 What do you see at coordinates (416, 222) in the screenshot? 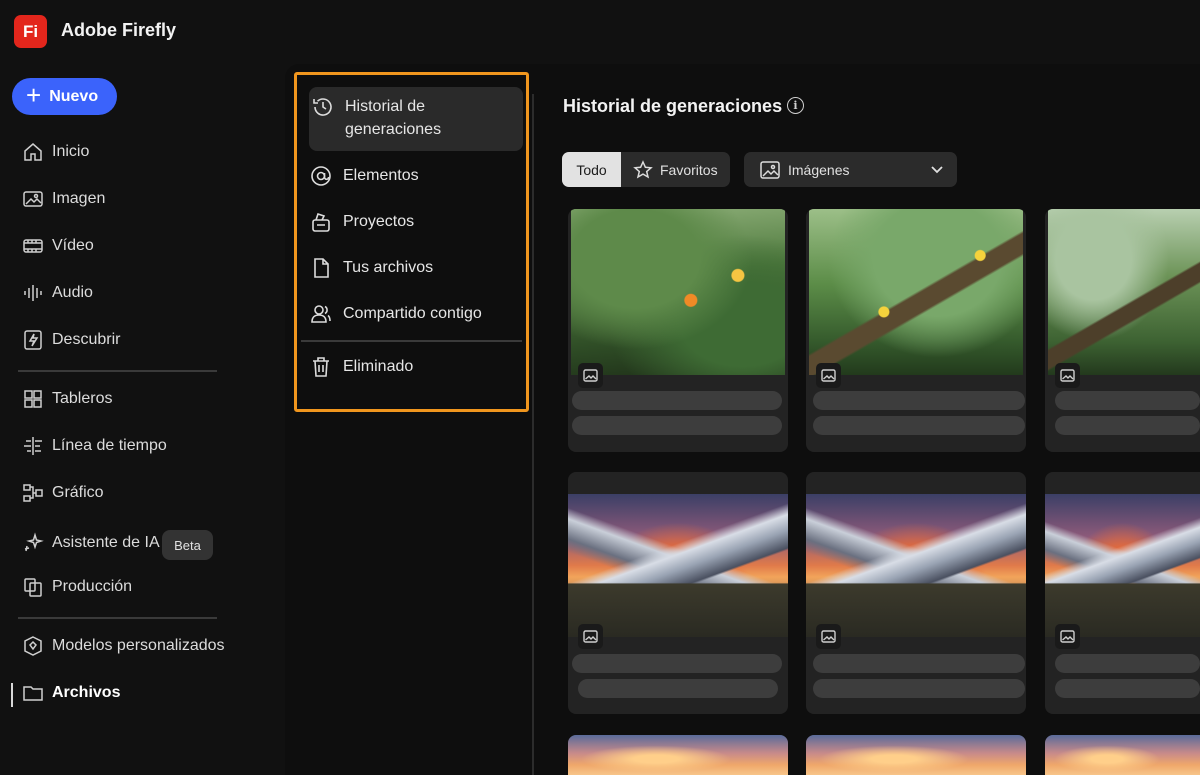
I see `subnav-item-proyectos: Proyectos` at bounding box center [416, 222].